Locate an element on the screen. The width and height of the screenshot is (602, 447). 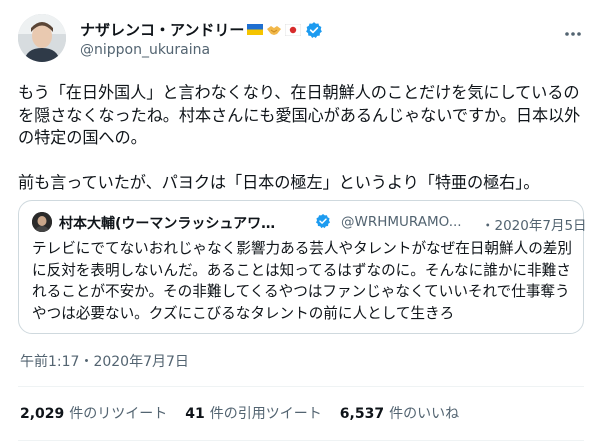
japan-flag-icon is located at coordinates (293, 29).